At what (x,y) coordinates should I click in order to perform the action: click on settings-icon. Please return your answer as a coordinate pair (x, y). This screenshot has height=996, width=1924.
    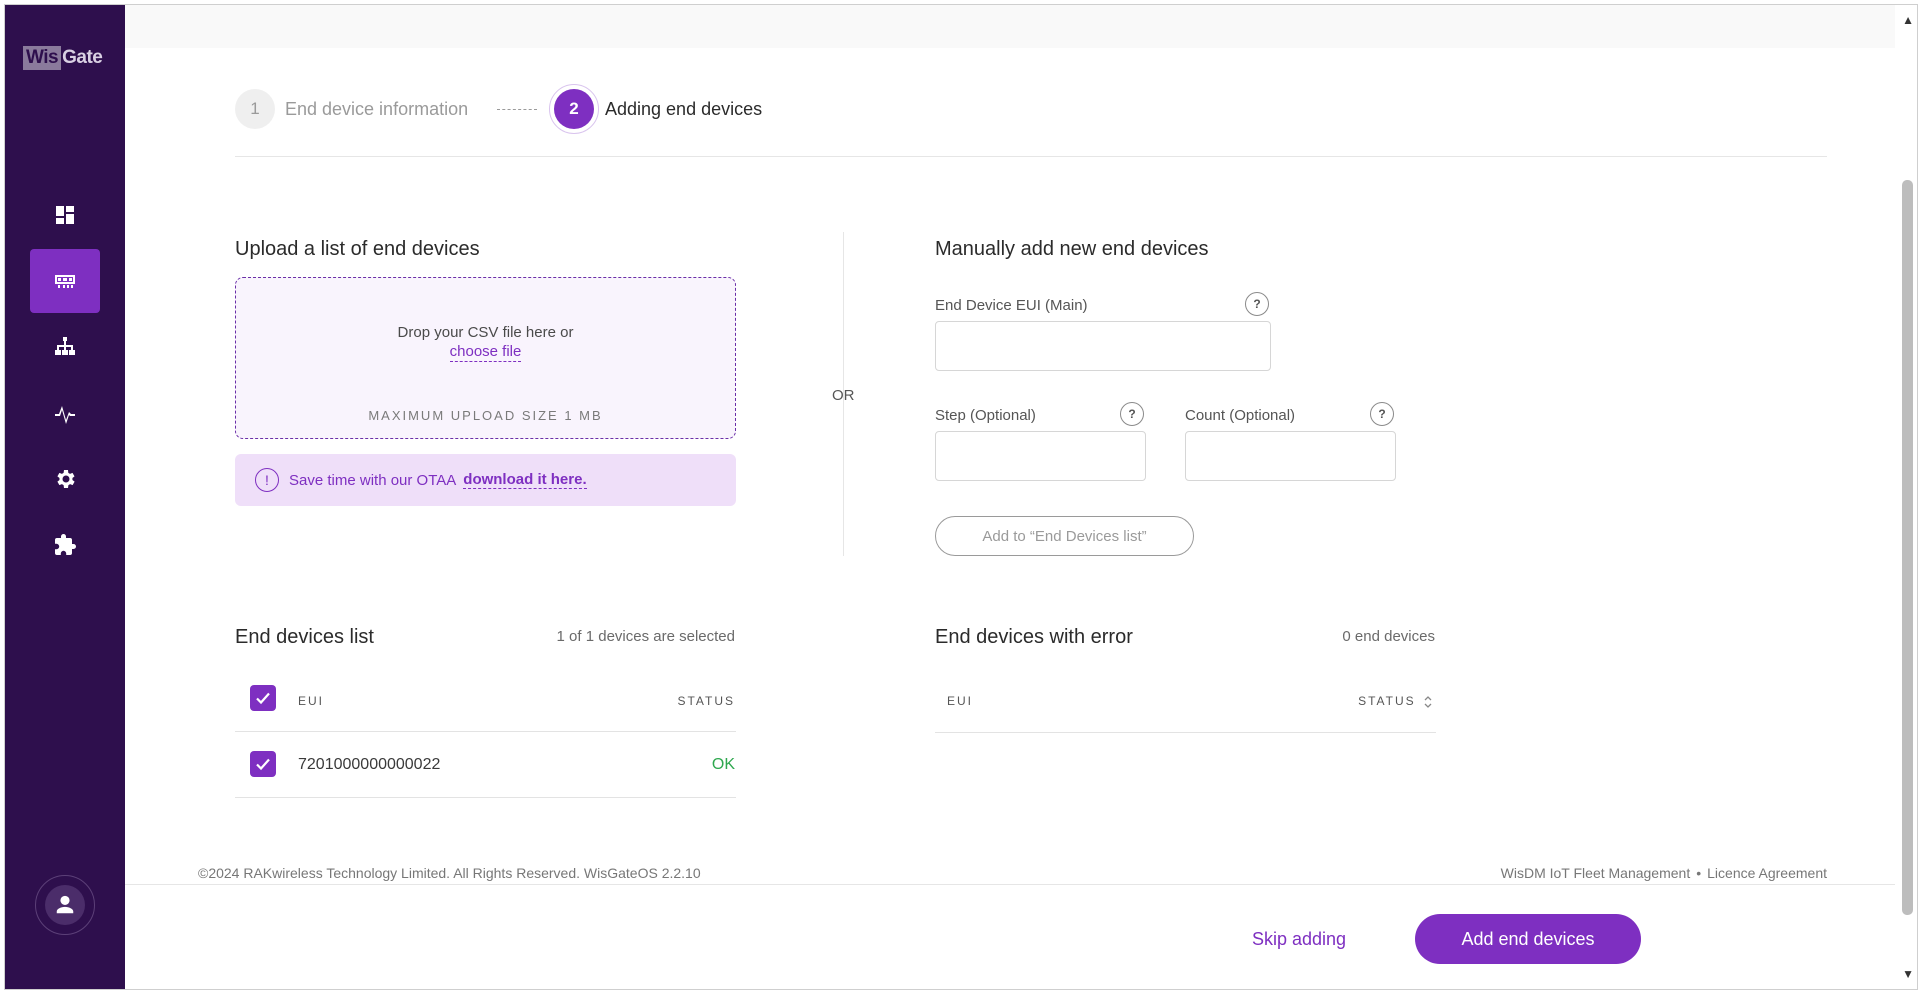
    Looking at the image, I should click on (66, 479).